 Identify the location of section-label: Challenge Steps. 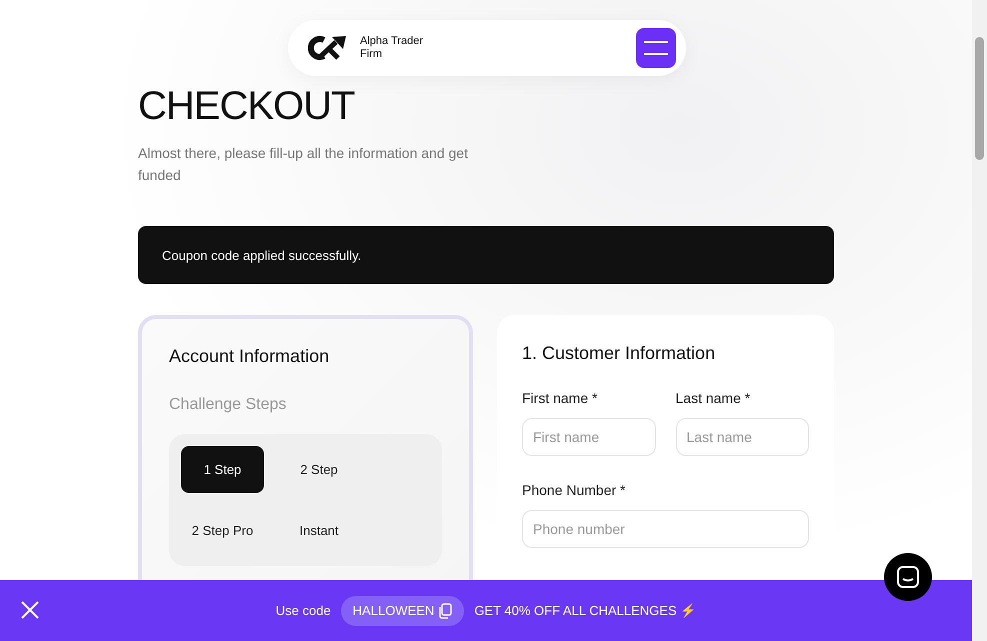
(228, 405).